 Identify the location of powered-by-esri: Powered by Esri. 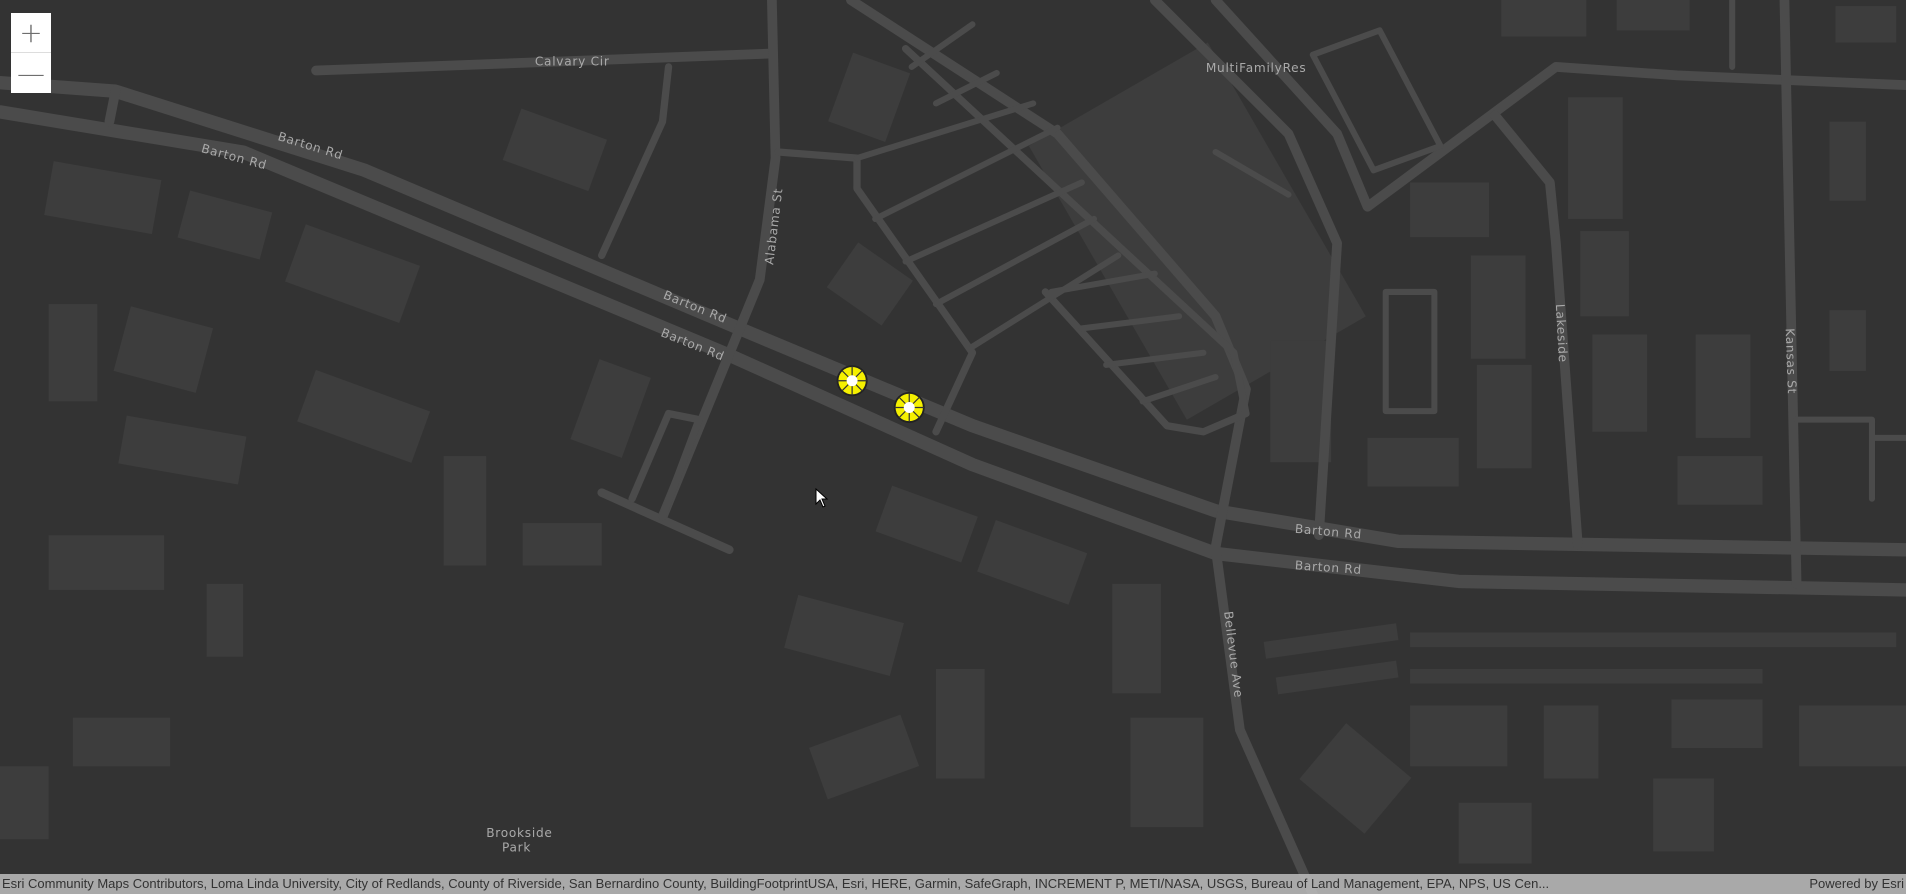
(1856, 884).